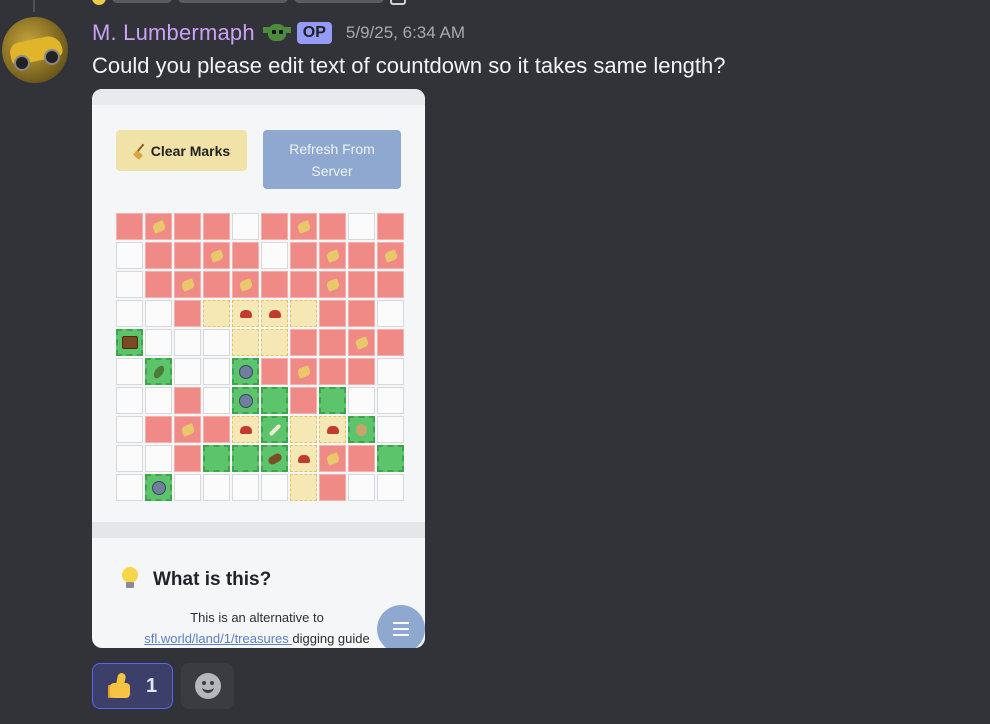  Describe the element at coordinates (212, 579) in the screenshot. I see `info-title: What is this?` at that location.